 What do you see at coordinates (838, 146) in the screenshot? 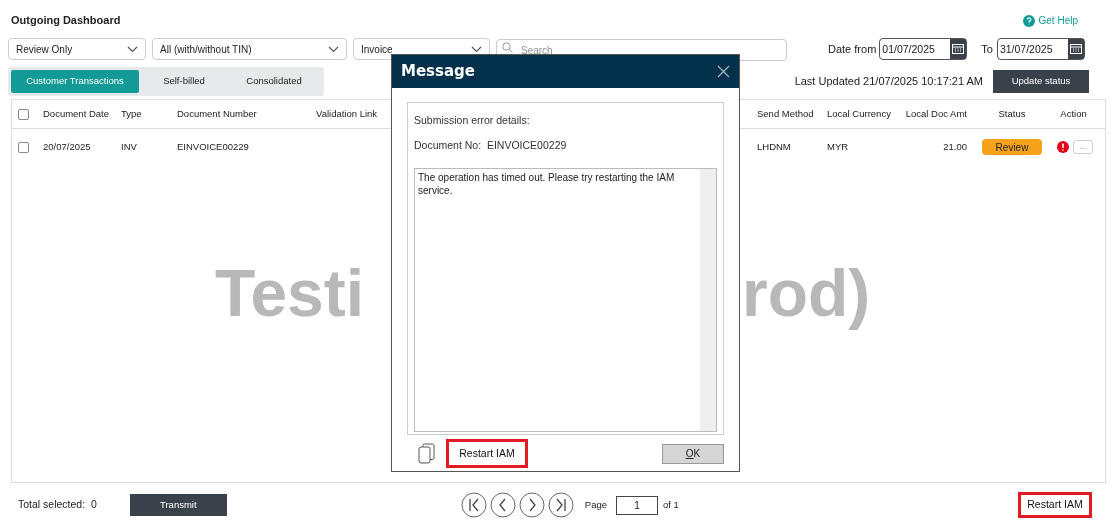
I see `table-cell-text: MYR` at bounding box center [838, 146].